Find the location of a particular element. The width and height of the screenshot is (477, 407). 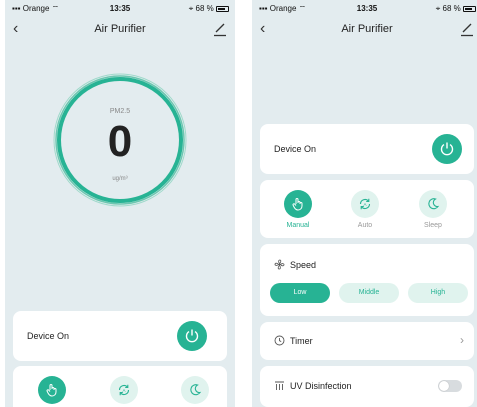

fan-icon is located at coordinates (279, 264).